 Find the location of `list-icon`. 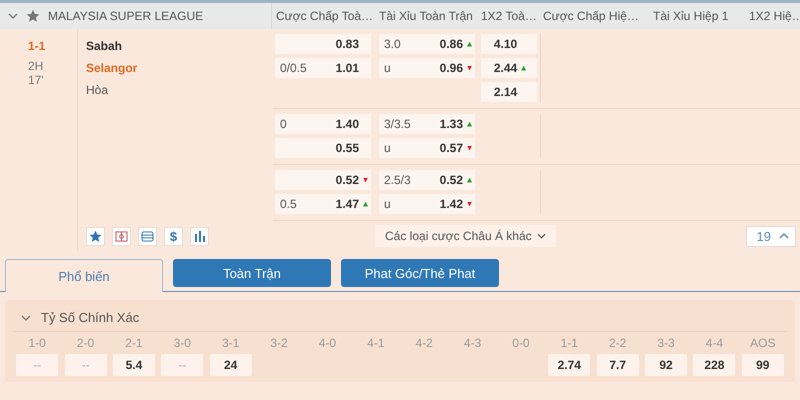

list-icon is located at coordinates (147, 236).